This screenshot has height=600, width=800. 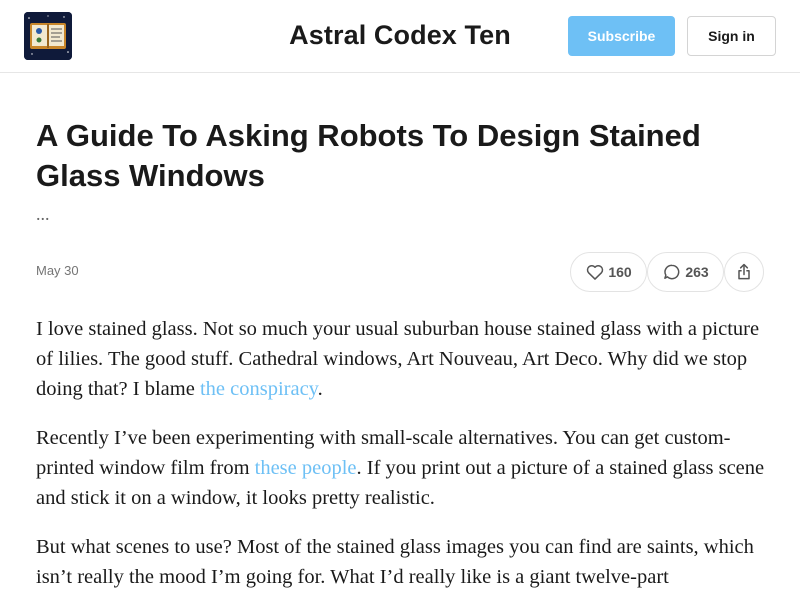 I want to click on top-bar: Astral Codex Ten Subscribe Sign in, so click(x=400, y=36).